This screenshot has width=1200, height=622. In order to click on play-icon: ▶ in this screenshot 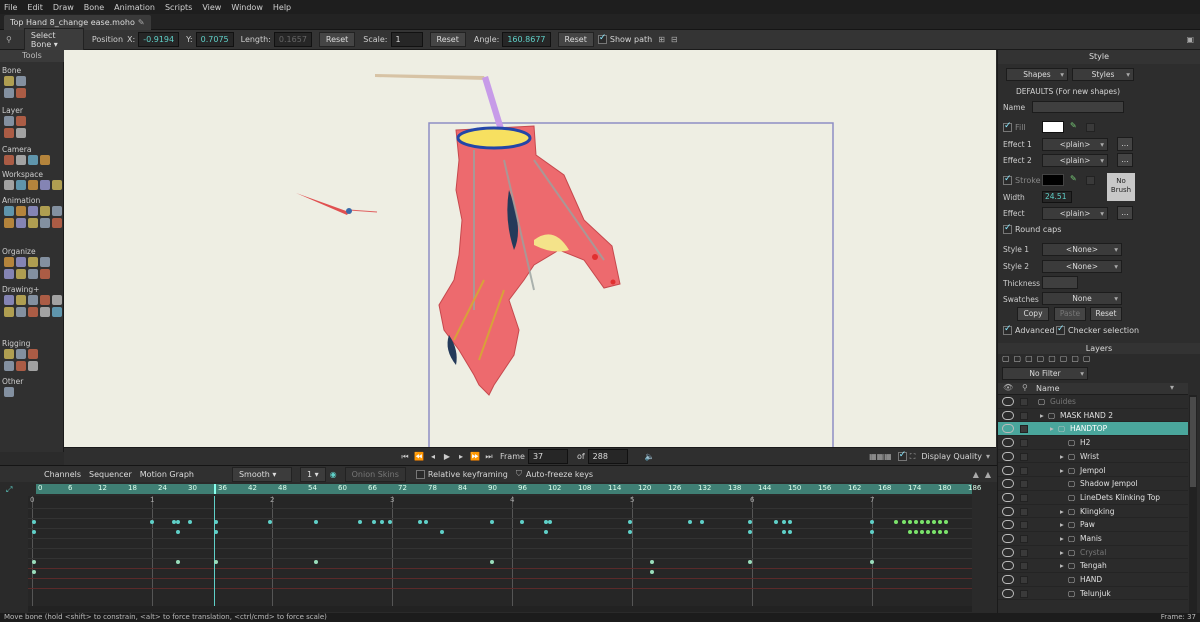, I will do `click(447, 457)`.